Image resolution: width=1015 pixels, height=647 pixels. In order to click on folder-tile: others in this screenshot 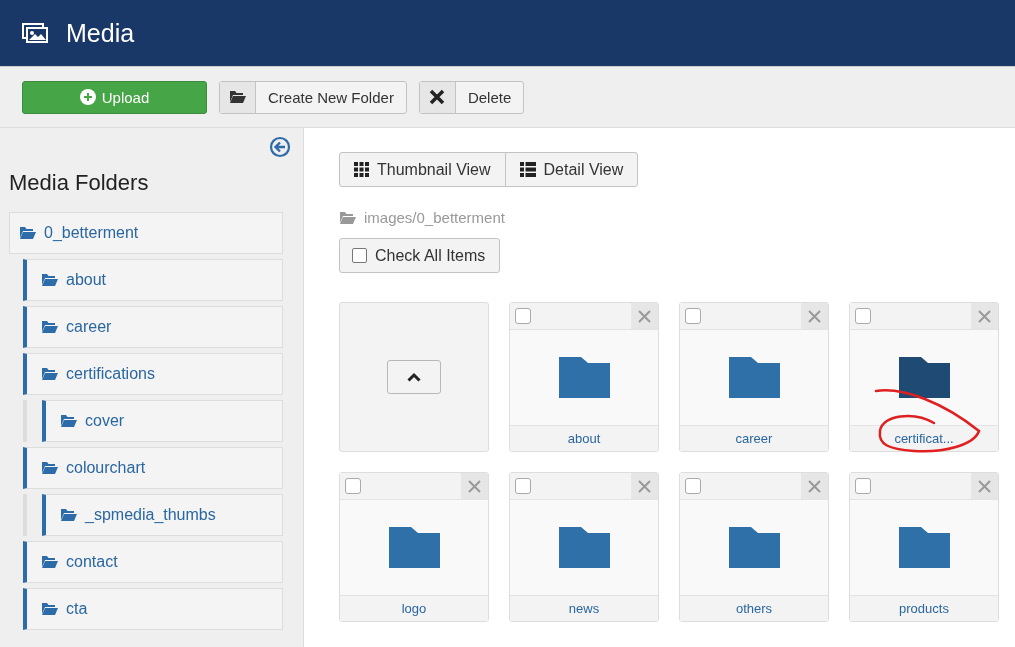, I will do `click(754, 547)`.